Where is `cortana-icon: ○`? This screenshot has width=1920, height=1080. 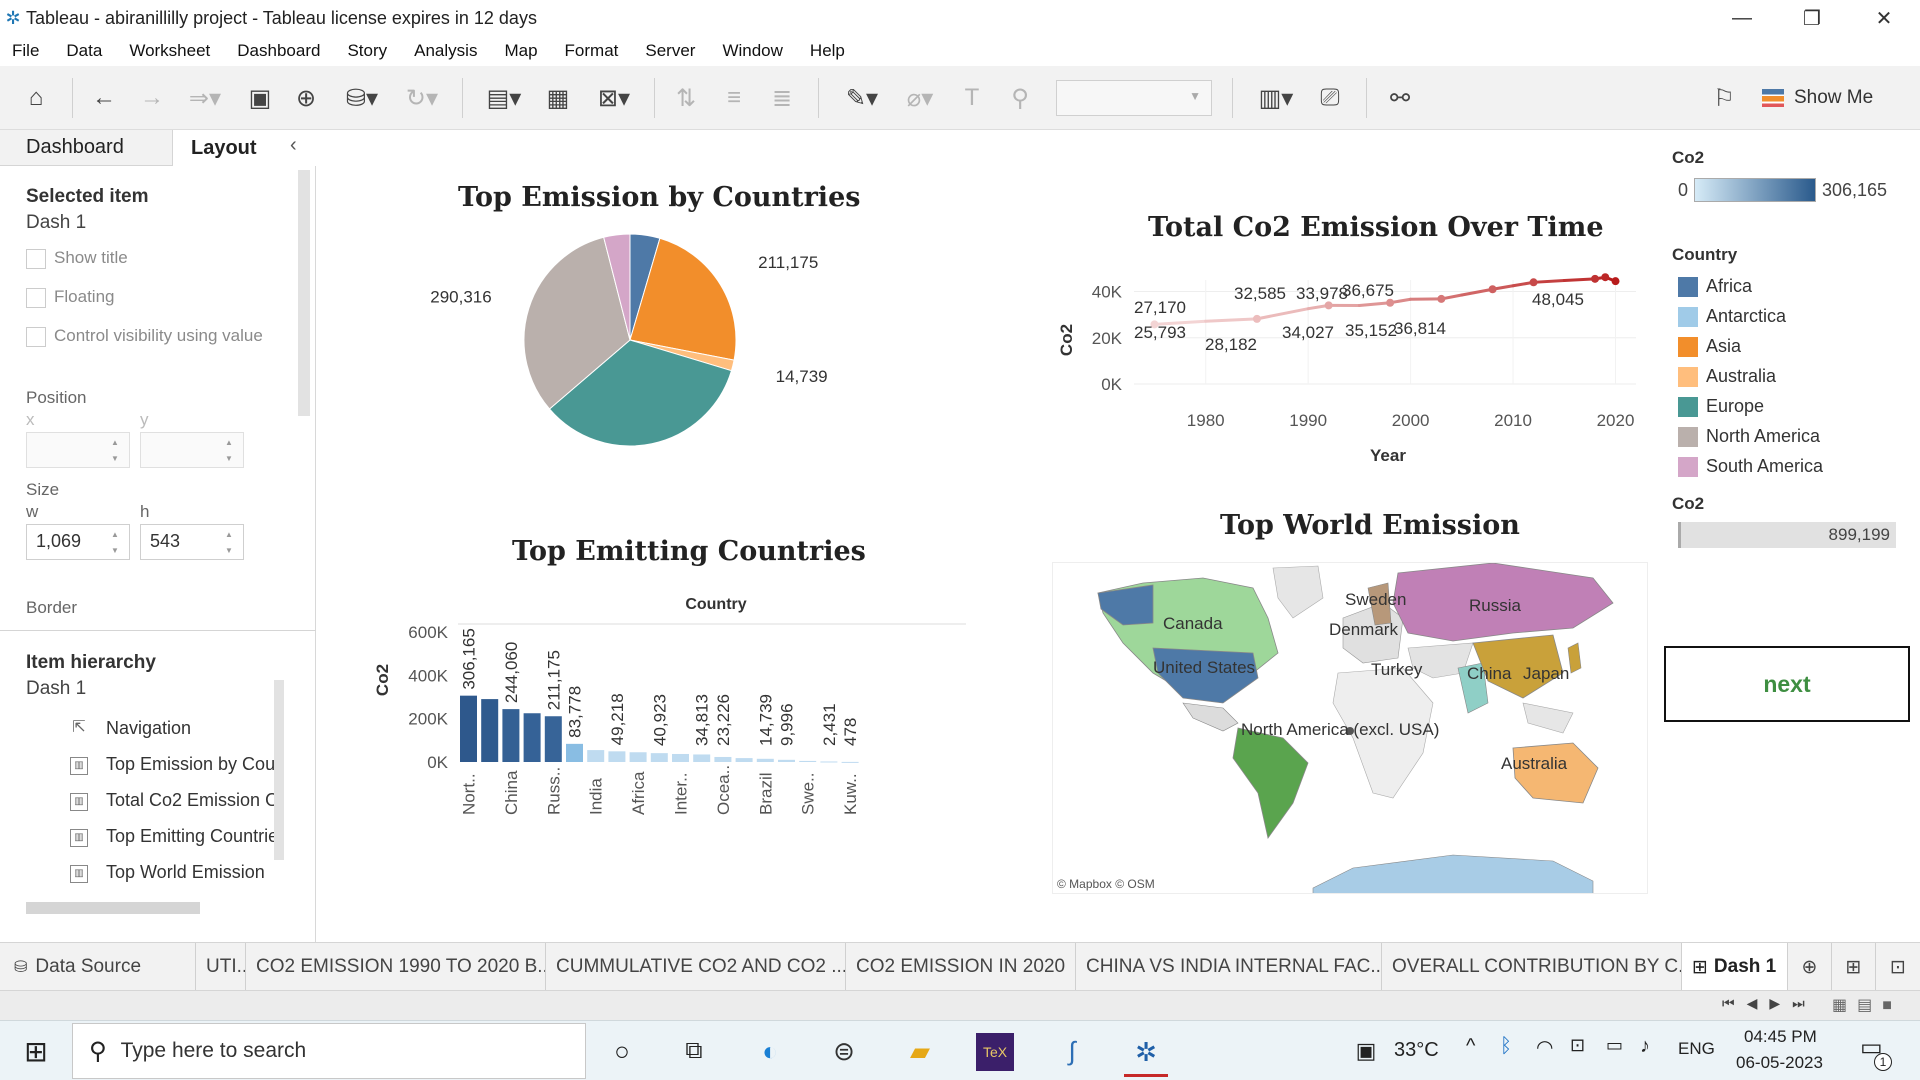 cortana-icon: ○ is located at coordinates (622, 1051).